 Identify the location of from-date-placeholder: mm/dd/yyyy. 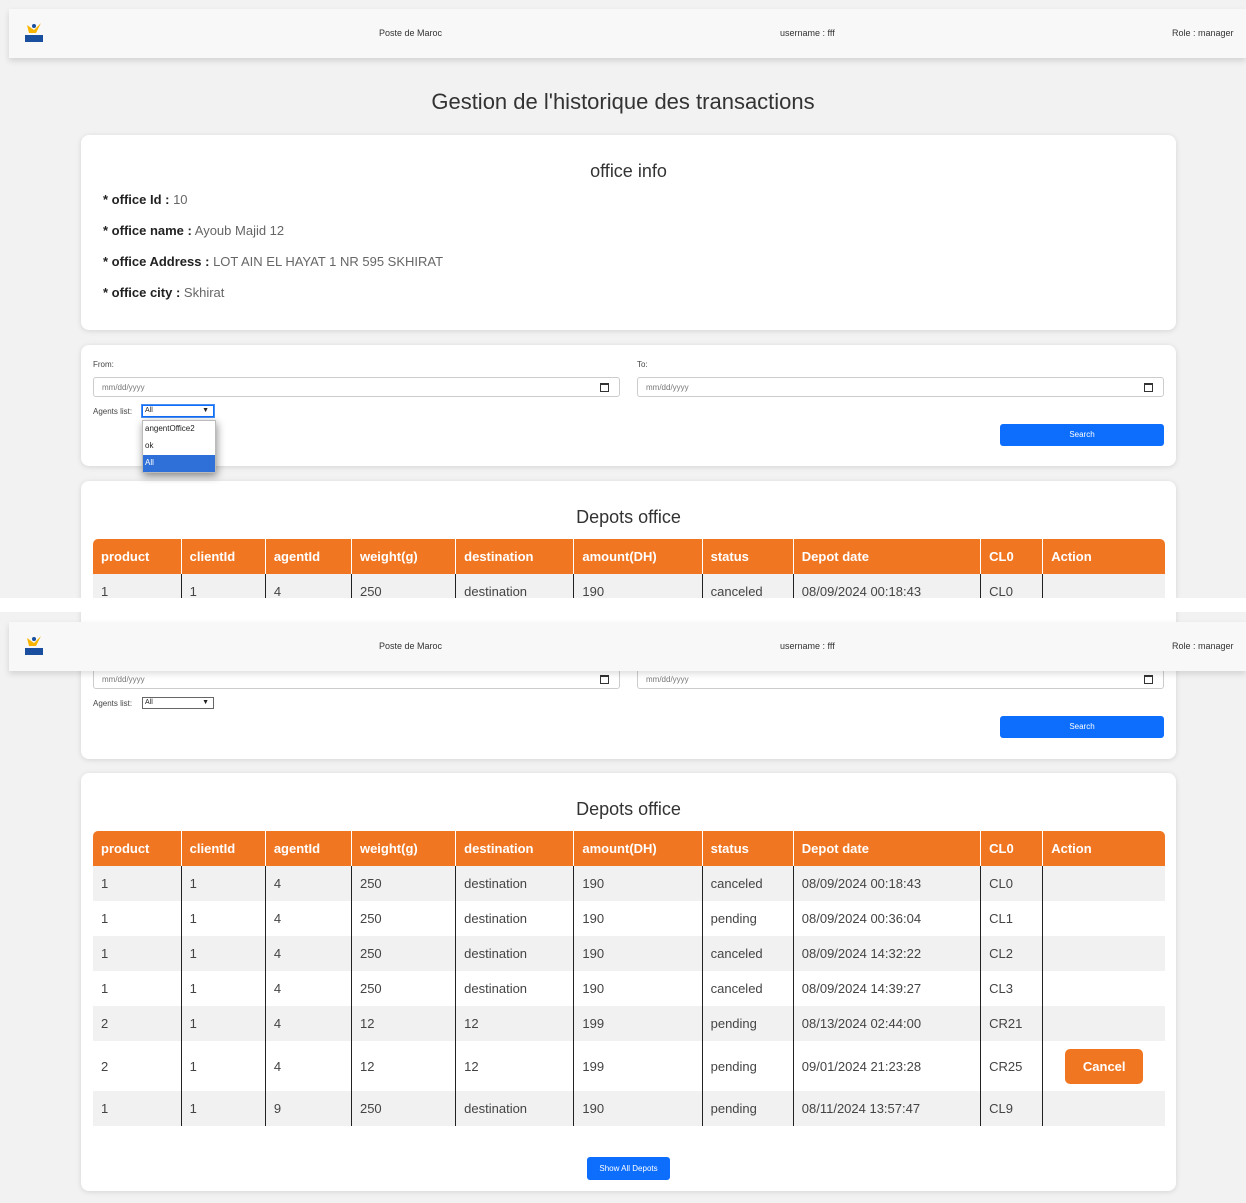
(123, 679).